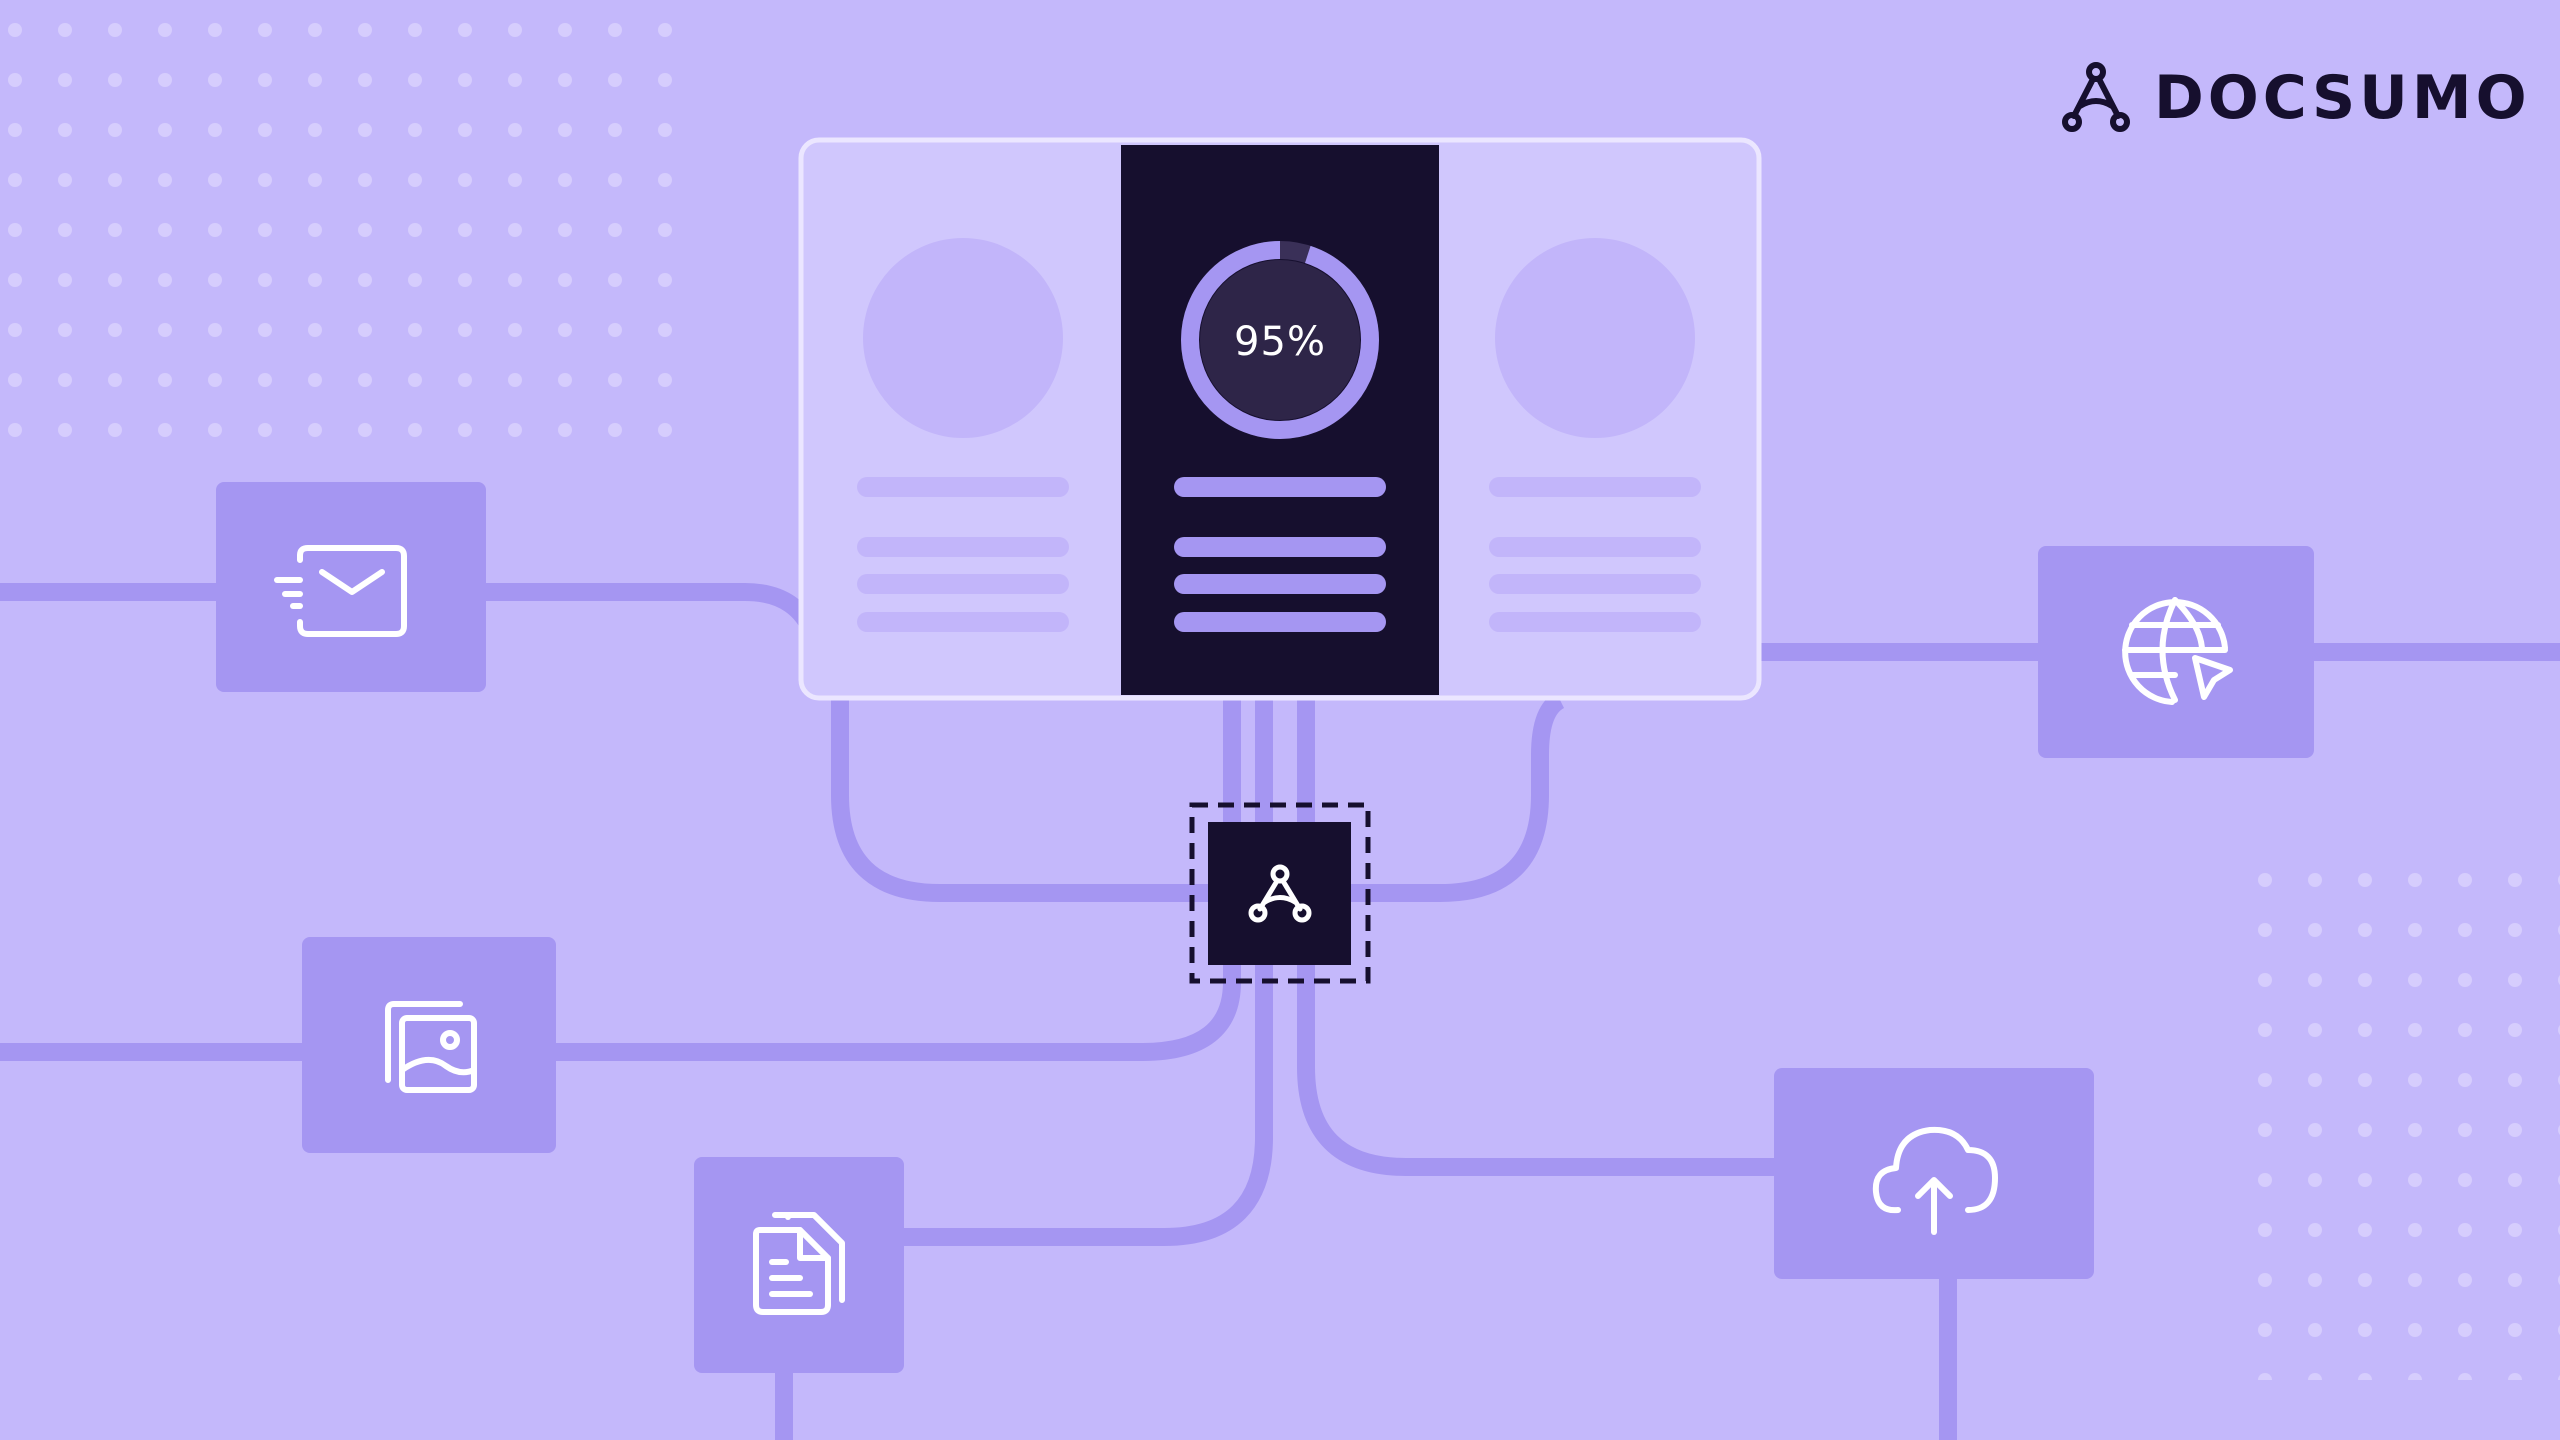  What do you see at coordinates (1280, 342) in the screenshot?
I see `accuracy-percentage: 95%` at bounding box center [1280, 342].